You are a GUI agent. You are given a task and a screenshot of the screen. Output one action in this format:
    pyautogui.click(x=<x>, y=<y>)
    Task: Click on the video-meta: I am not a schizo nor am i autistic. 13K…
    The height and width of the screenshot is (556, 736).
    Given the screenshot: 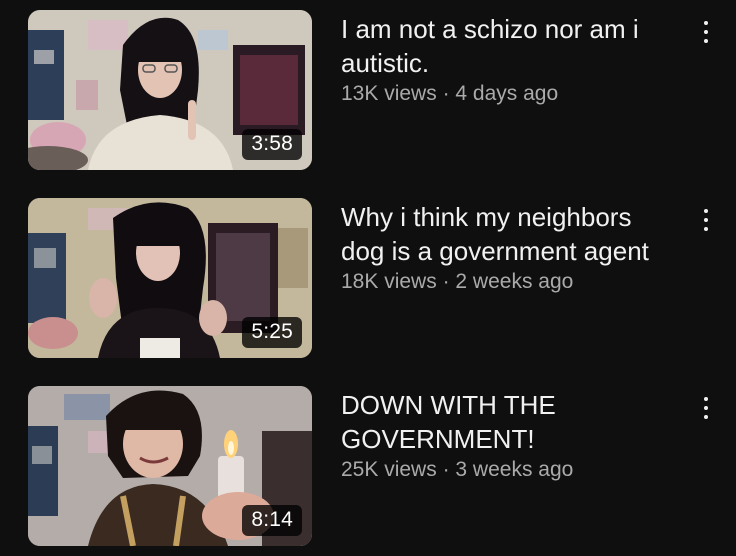 What is the action you would take?
    pyautogui.click(x=511, y=60)
    